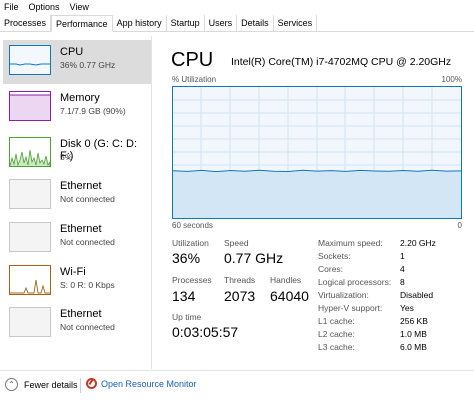 The height and width of the screenshot is (405, 474). I want to click on memory-thumbnail-graph, so click(30, 106).